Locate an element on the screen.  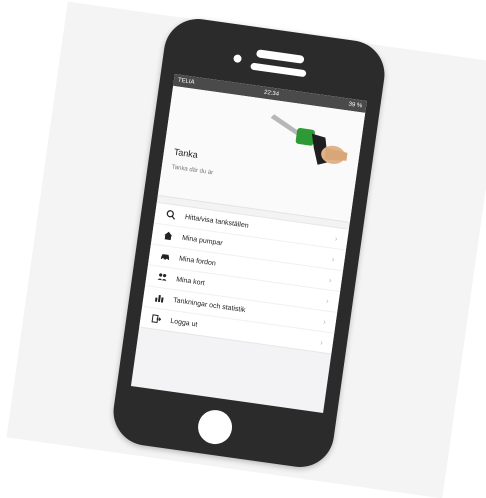
speaker-grille is located at coordinates (280, 56).